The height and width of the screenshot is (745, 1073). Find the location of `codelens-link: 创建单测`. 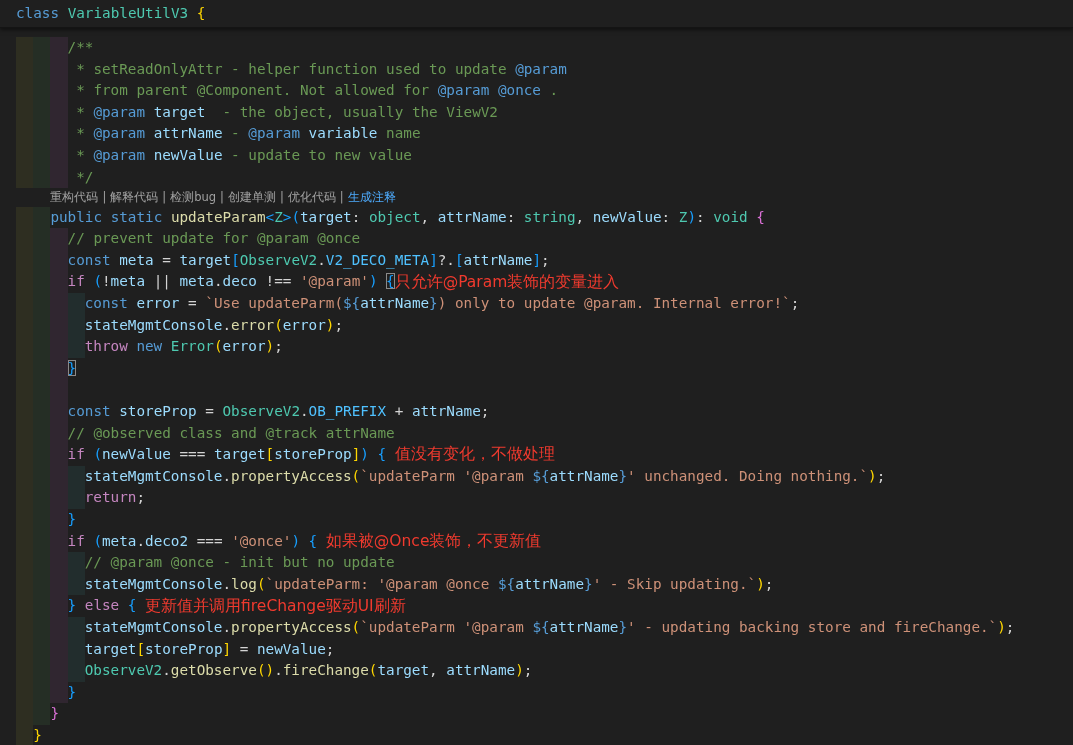

codelens-link: 创建单测 is located at coordinates (251, 197).